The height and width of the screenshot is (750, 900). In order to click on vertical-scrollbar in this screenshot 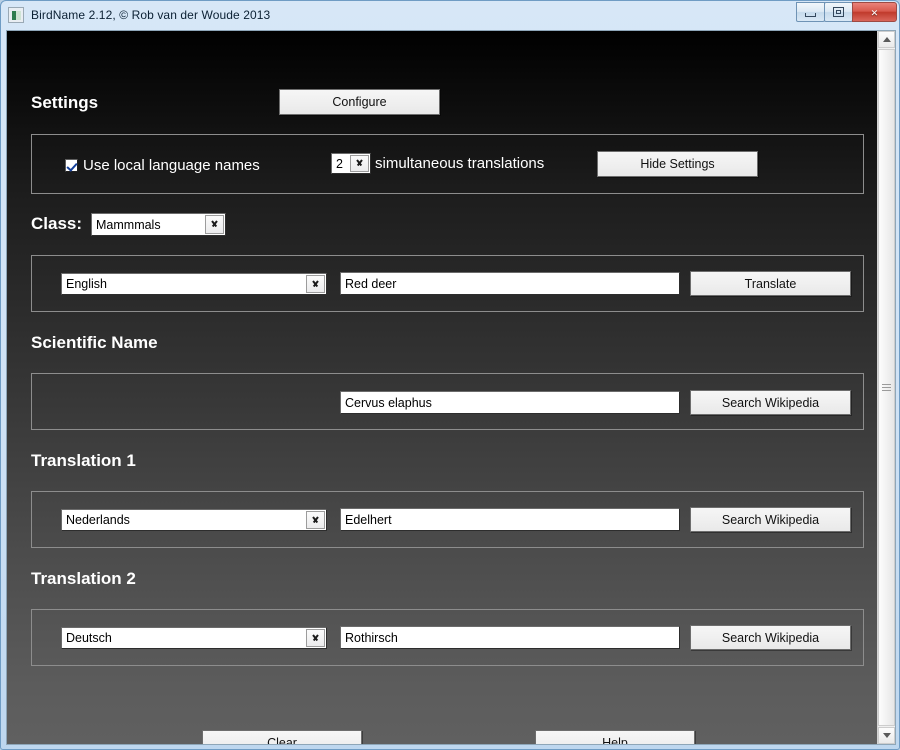, I will do `click(886, 387)`.